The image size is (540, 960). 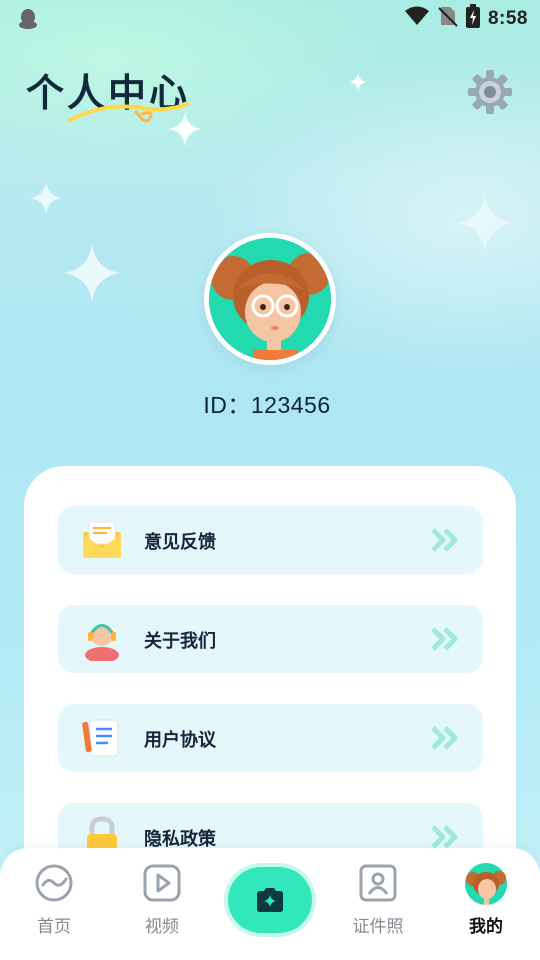 What do you see at coordinates (448, 18) in the screenshot?
I see `no-sim-icon` at bounding box center [448, 18].